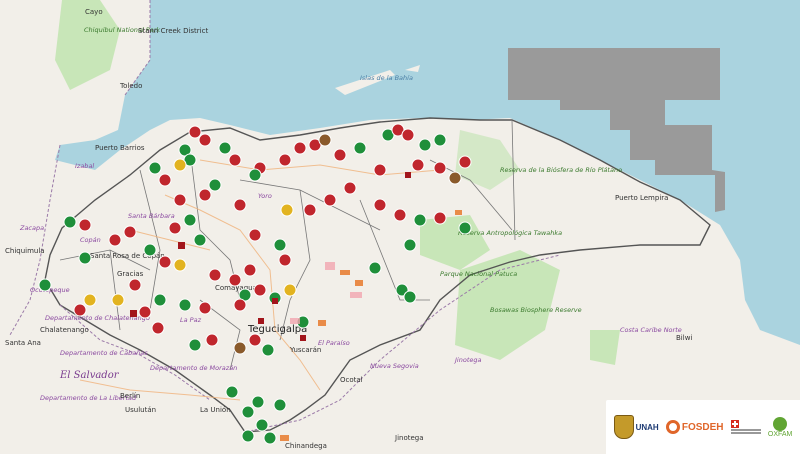 Image resolution: width=800 pixels, height=454 pixels. Describe the element at coordinates (334, 343) in the screenshot. I see `label-el-paraiso: El Paraíso` at that location.